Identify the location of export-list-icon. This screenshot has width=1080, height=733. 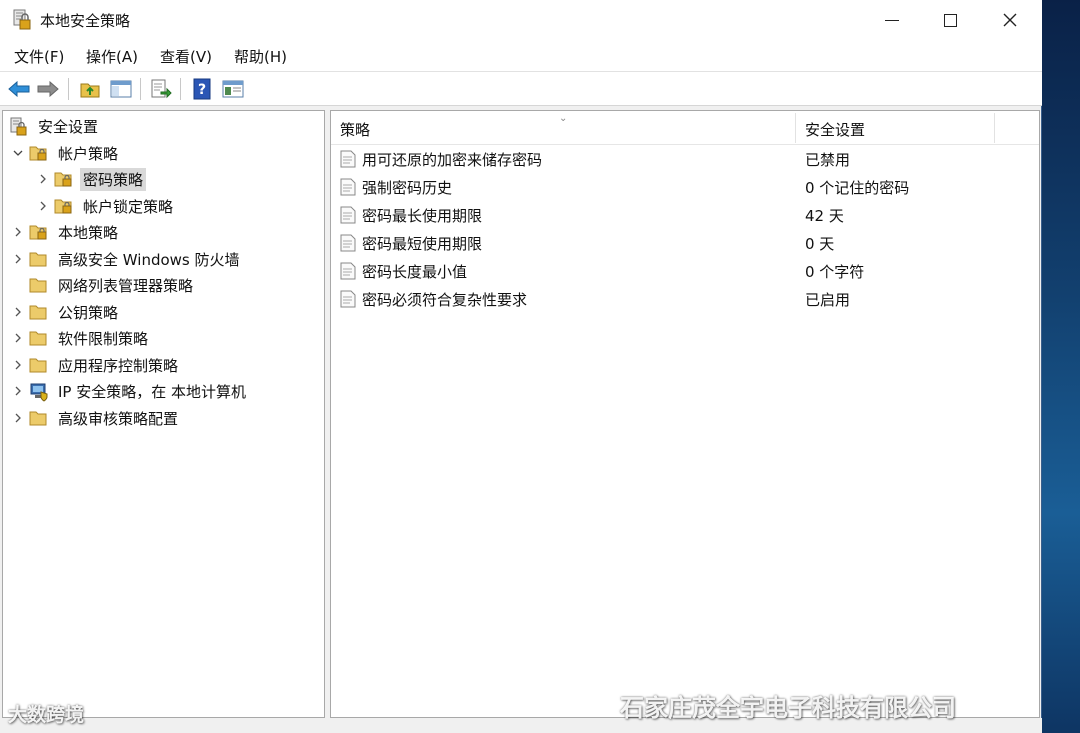
(161, 89).